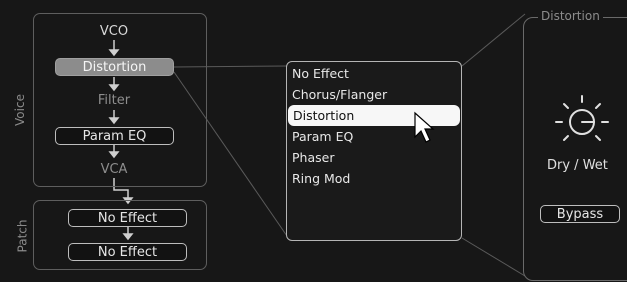  I want to click on filter-label: Filter, so click(114, 100).